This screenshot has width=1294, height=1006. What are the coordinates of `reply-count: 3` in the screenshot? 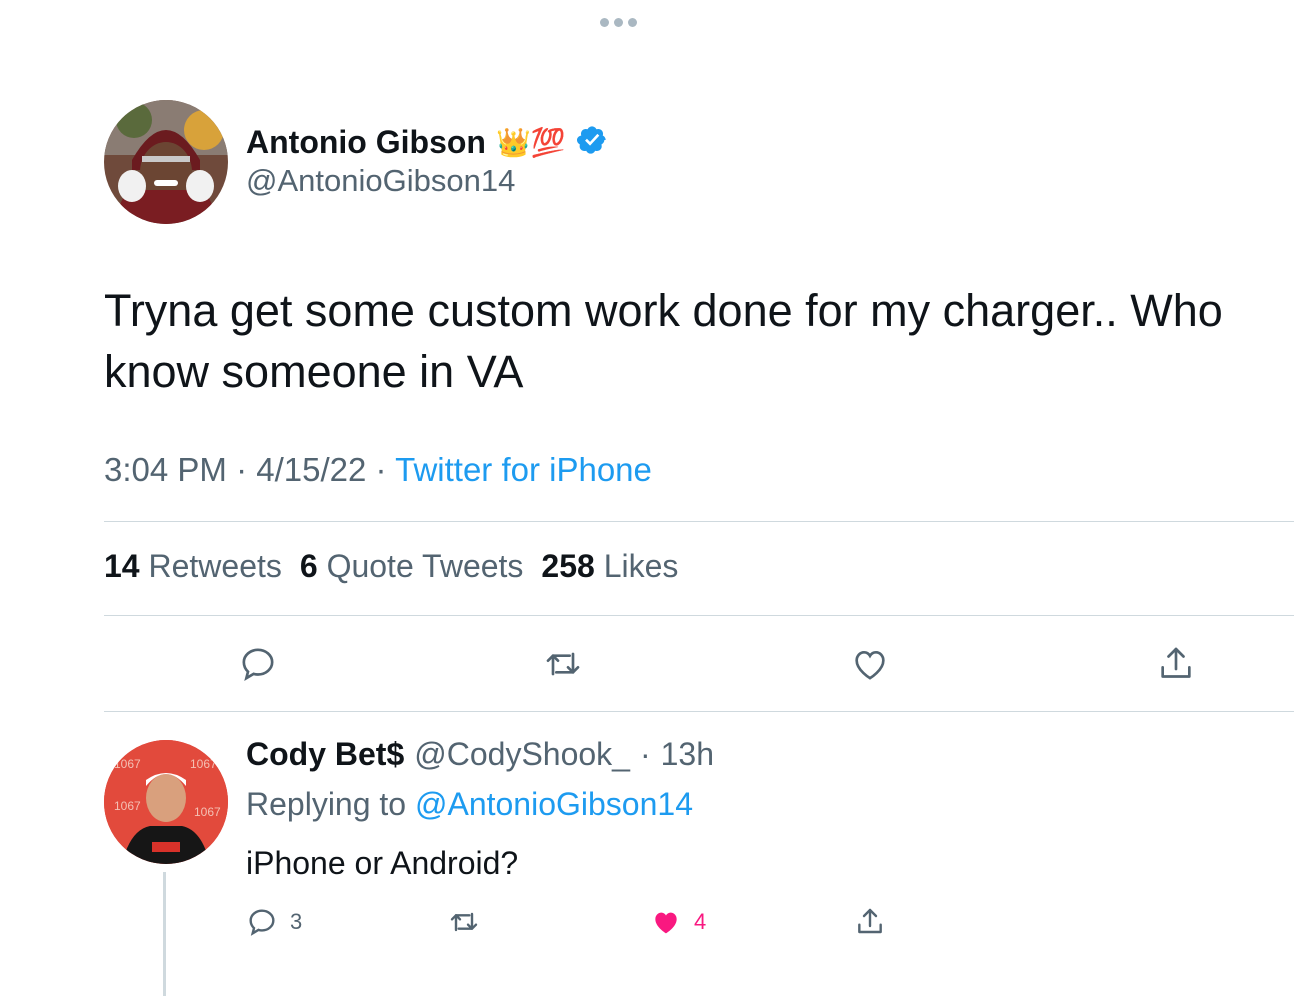 It's located at (296, 921).